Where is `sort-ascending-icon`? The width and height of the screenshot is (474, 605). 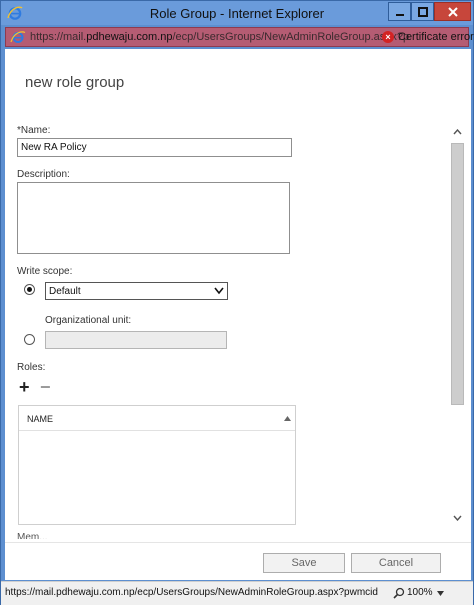 sort-ascending-icon is located at coordinates (287, 418).